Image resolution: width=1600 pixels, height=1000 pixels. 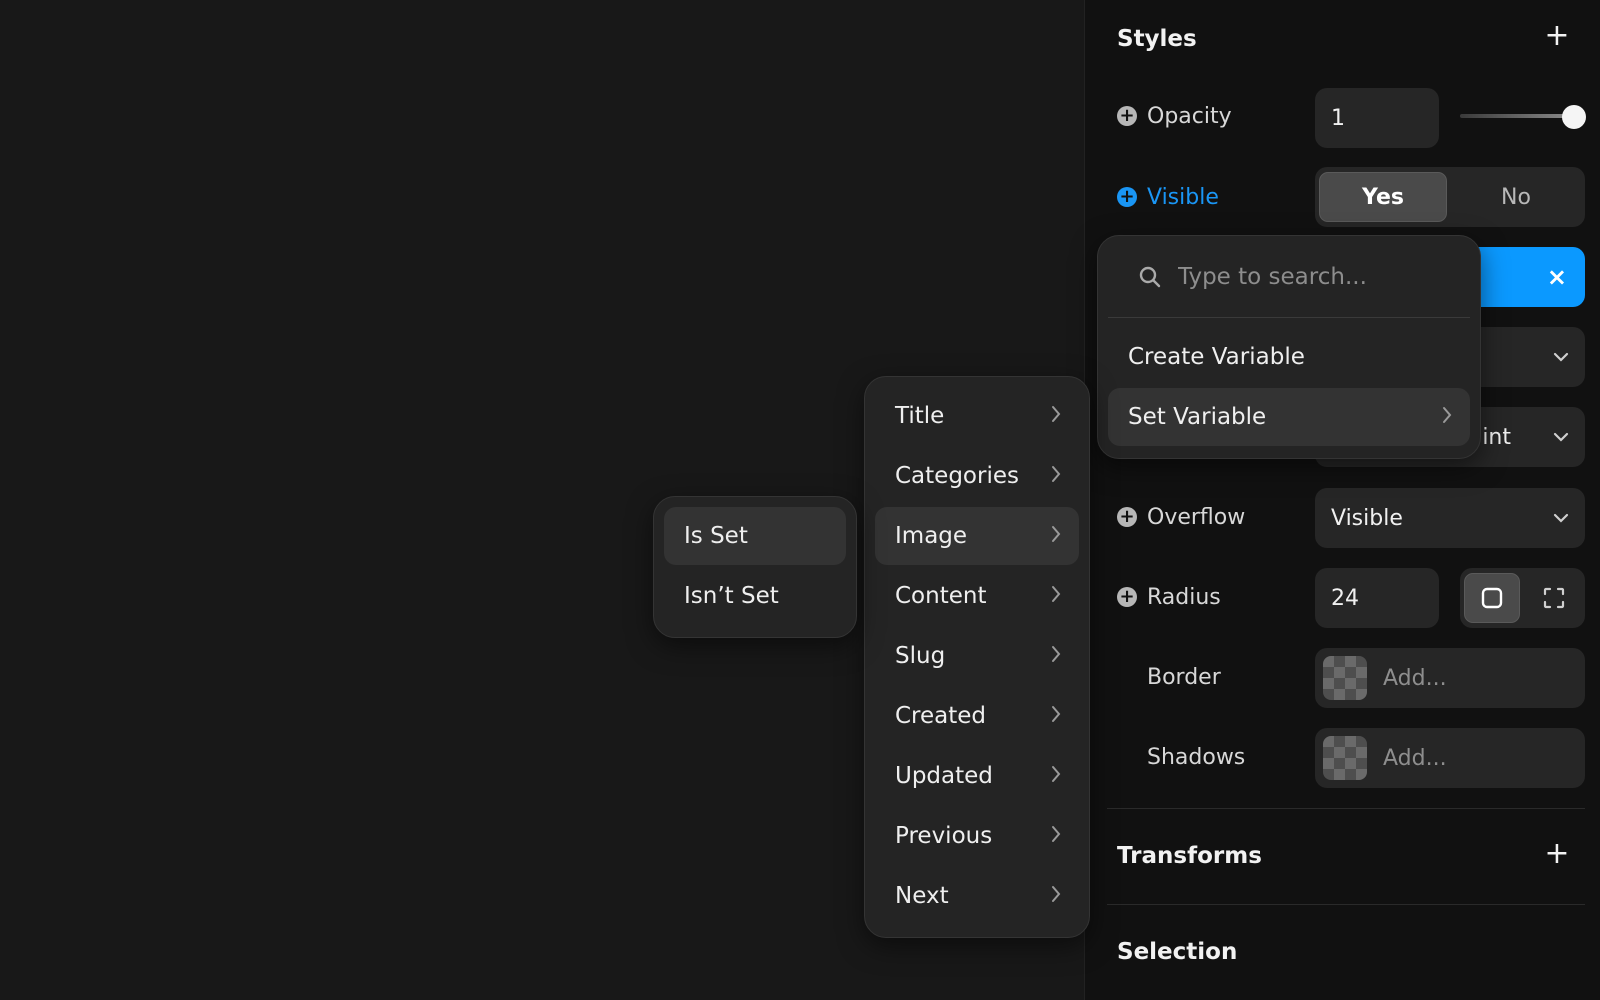 What do you see at coordinates (1574, 117) in the screenshot?
I see `opacity-slider-handle` at bounding box center [1574, 117].